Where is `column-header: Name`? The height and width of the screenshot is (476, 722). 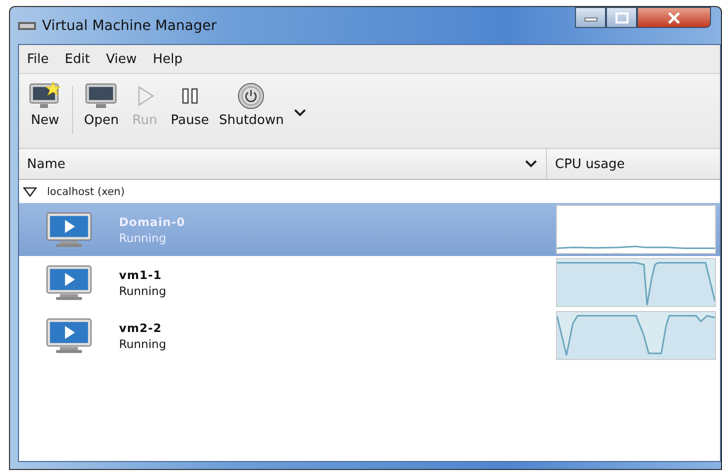 column-header: Name is located at coordinates (283, 164).